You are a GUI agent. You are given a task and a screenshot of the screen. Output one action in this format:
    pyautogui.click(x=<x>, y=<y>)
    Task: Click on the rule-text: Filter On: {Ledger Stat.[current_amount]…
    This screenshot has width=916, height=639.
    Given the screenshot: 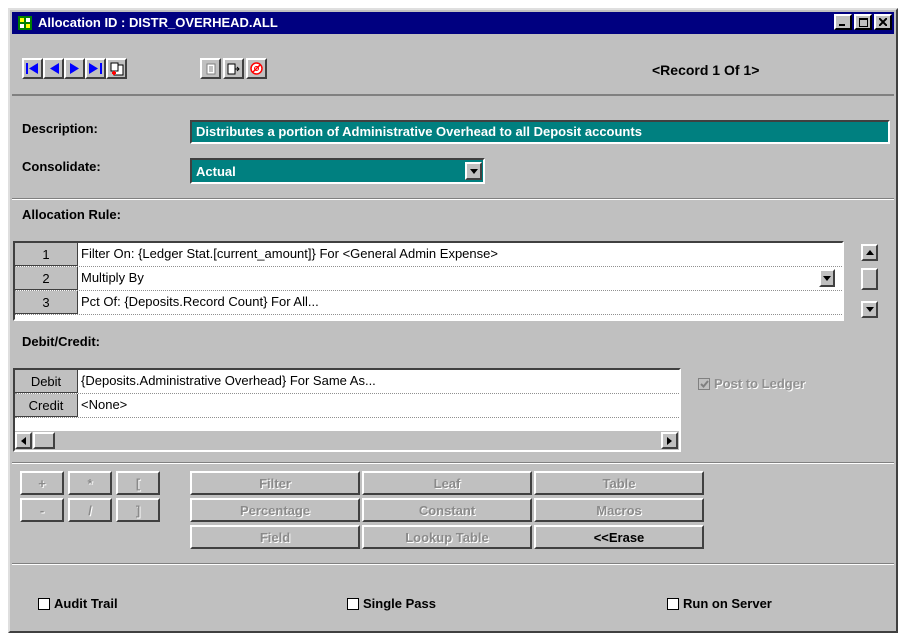 What is the action you would take?
    pyautogui.click(x=289, y=253)
    